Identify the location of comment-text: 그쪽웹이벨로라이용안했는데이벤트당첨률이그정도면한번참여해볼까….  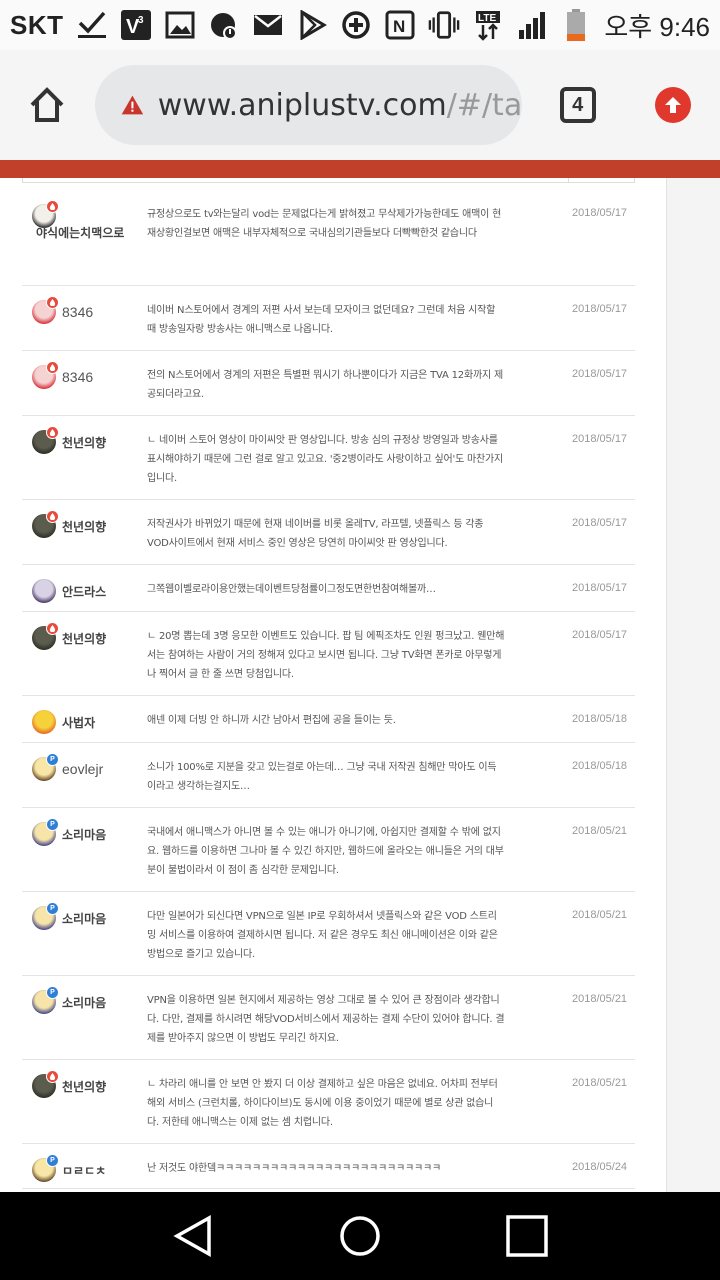
(291, 589).